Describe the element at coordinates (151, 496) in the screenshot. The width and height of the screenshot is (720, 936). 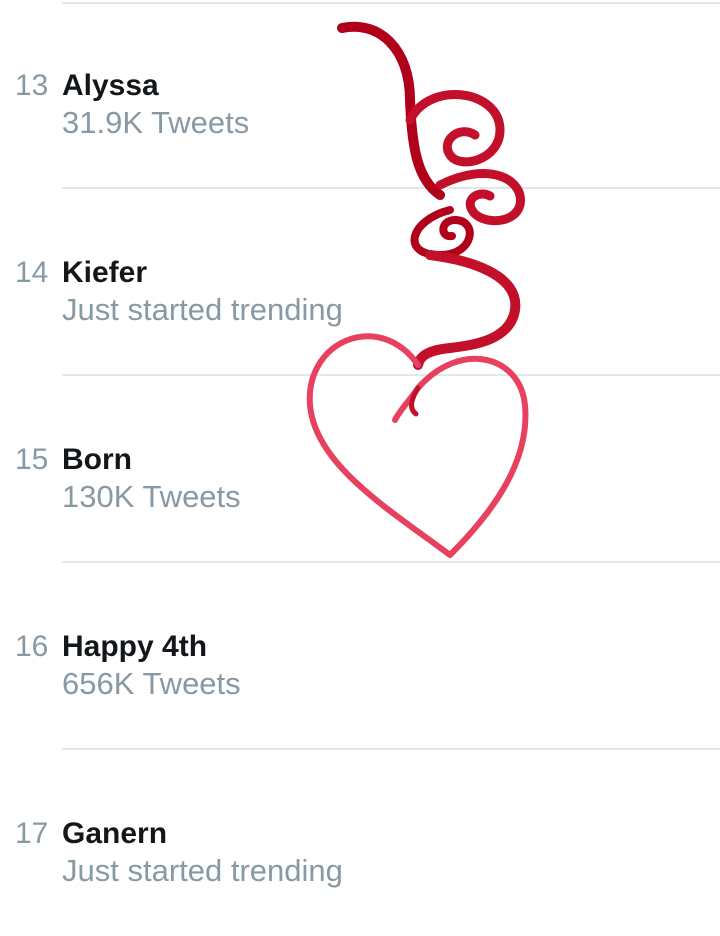
I see `trend-meta: 130K Tweets` at that location.